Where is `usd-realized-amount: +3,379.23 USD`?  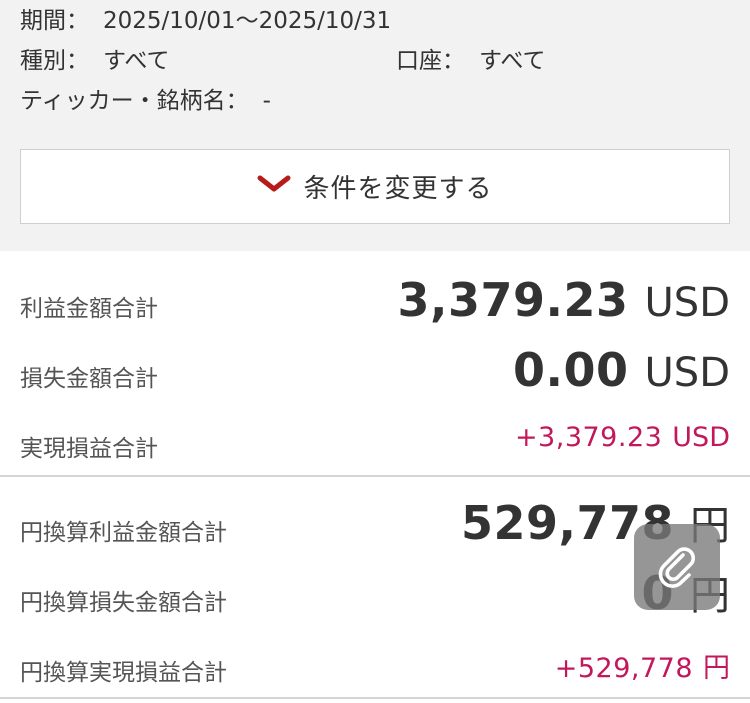
usd-realized-amount: +3,379.23 USD is located at coordinates (622, 437).